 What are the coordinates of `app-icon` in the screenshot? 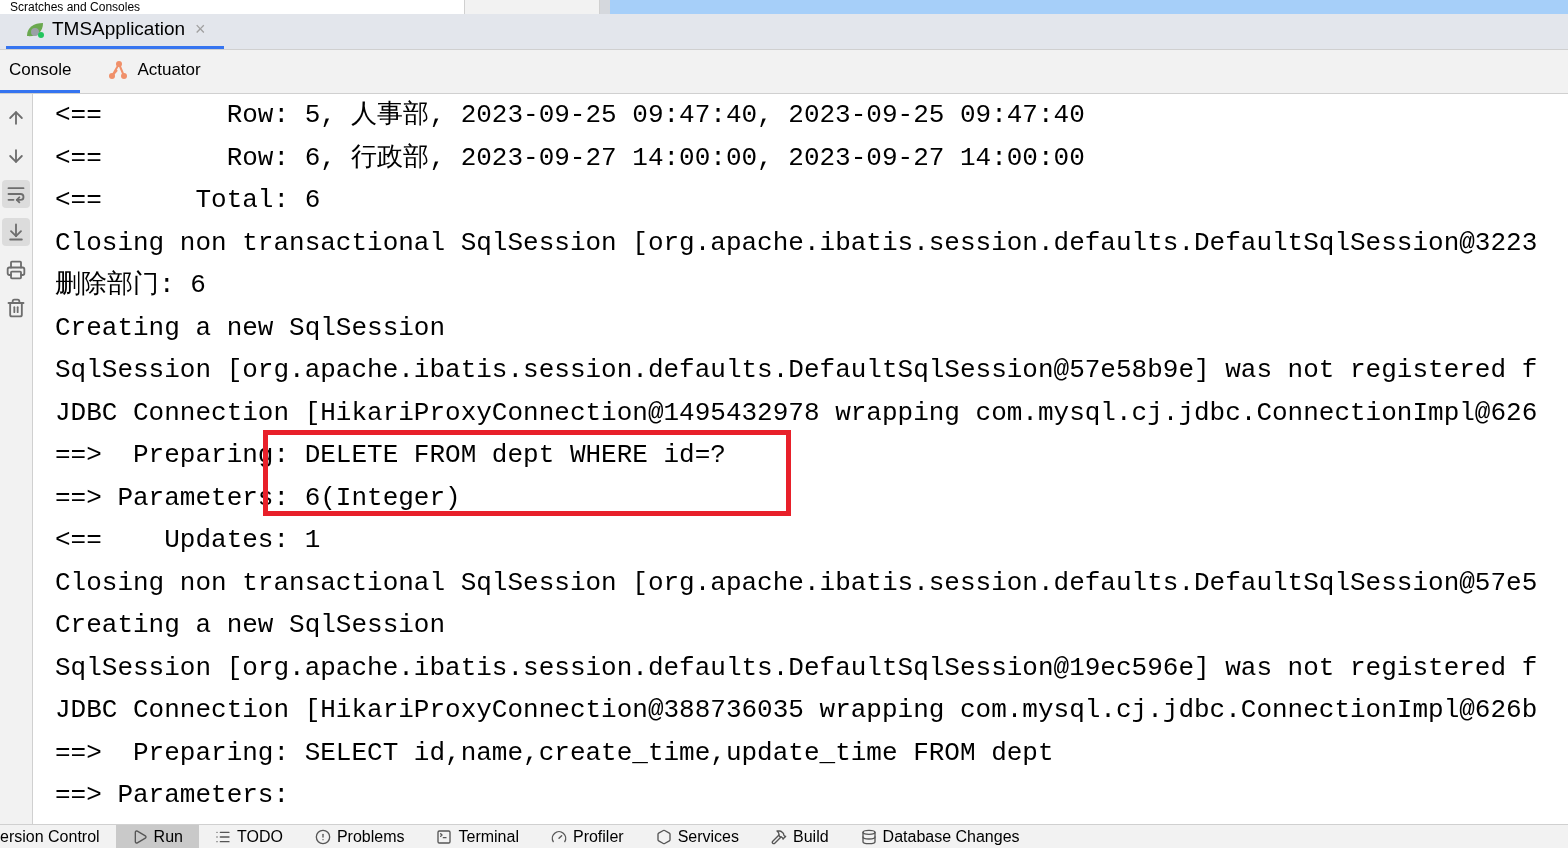 It's located at (35, 29).